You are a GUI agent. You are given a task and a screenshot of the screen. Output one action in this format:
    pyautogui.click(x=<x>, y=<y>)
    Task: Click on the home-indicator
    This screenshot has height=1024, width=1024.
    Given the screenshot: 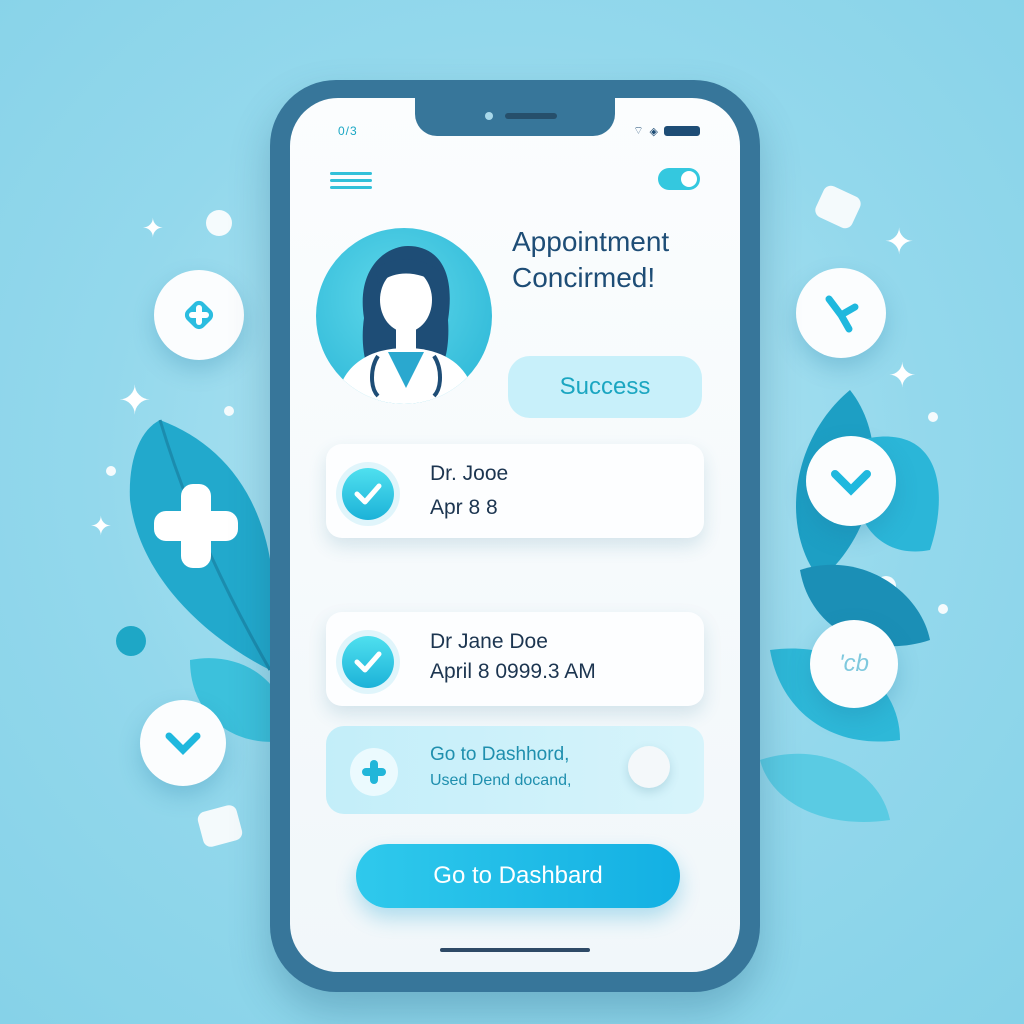 What is the action you would take?
    pyautogui.click(x=515, y=950)
    